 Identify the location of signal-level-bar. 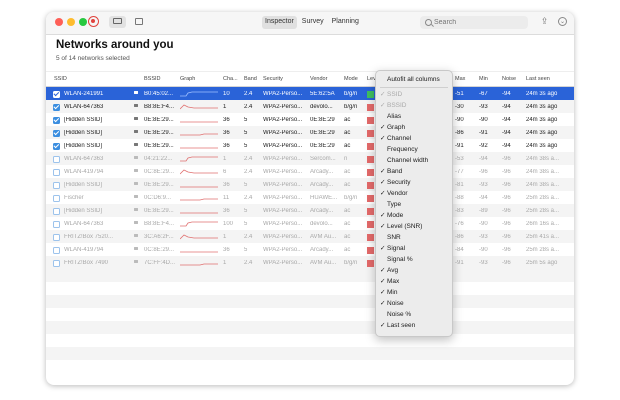
(370, 159).